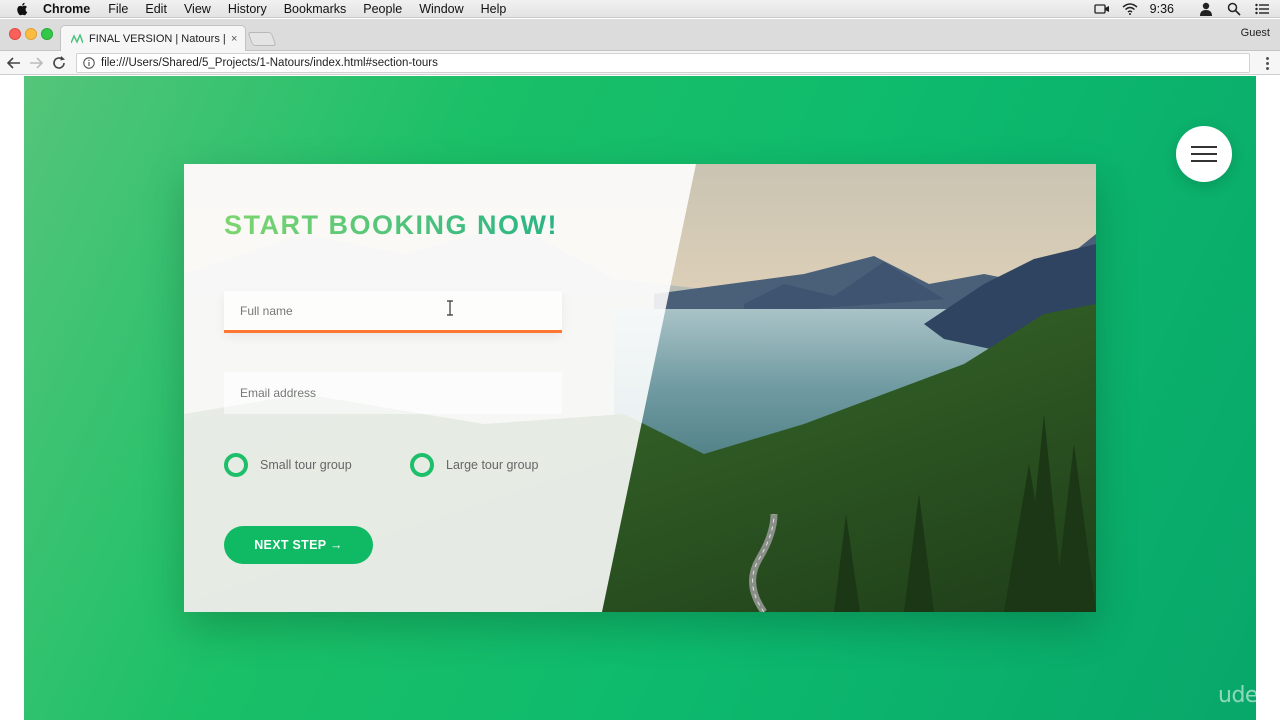 Image resolution: width=1280 pixels, height=720 pixels. Describe the element at coordinates (1206, 9) in the screenshot. I see `user-icon` at that location.